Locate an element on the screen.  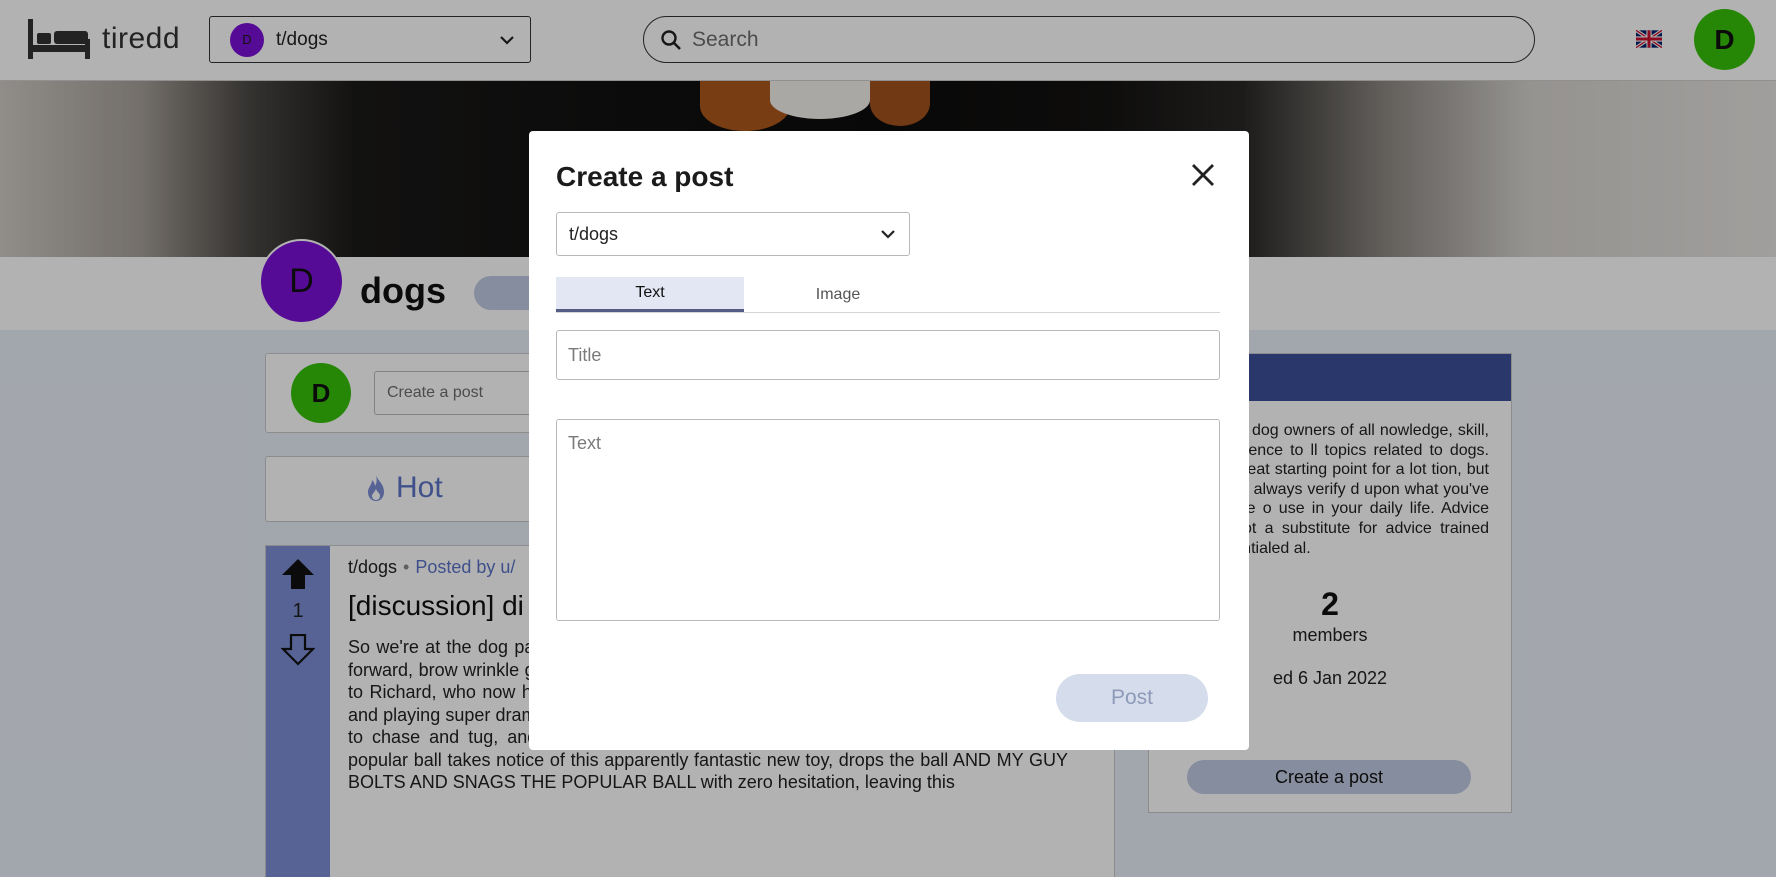
tab-text: Text is located at coordinates (650, 294).